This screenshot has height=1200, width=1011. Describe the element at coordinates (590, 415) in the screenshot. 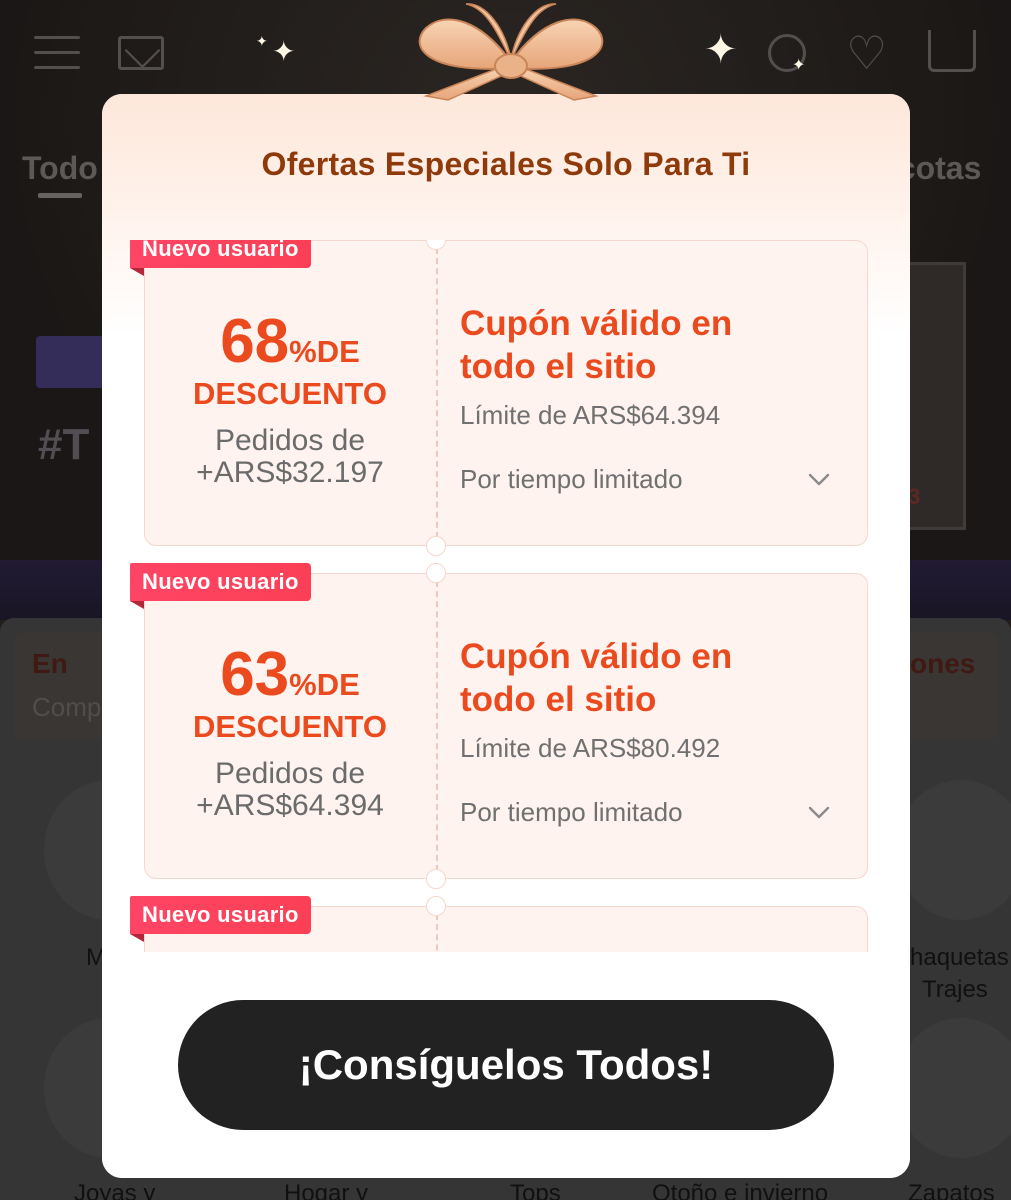

I see `coupon-limit: Límite de ARS$64.394` at that location.